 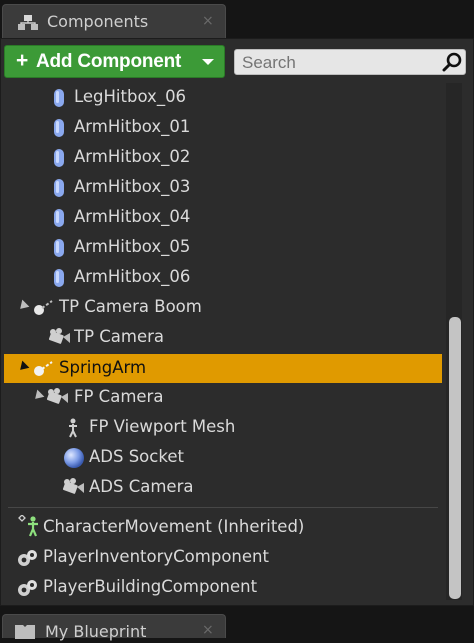 I want to click on tree-item-label: TP Camera, so click(x=119, y=336).